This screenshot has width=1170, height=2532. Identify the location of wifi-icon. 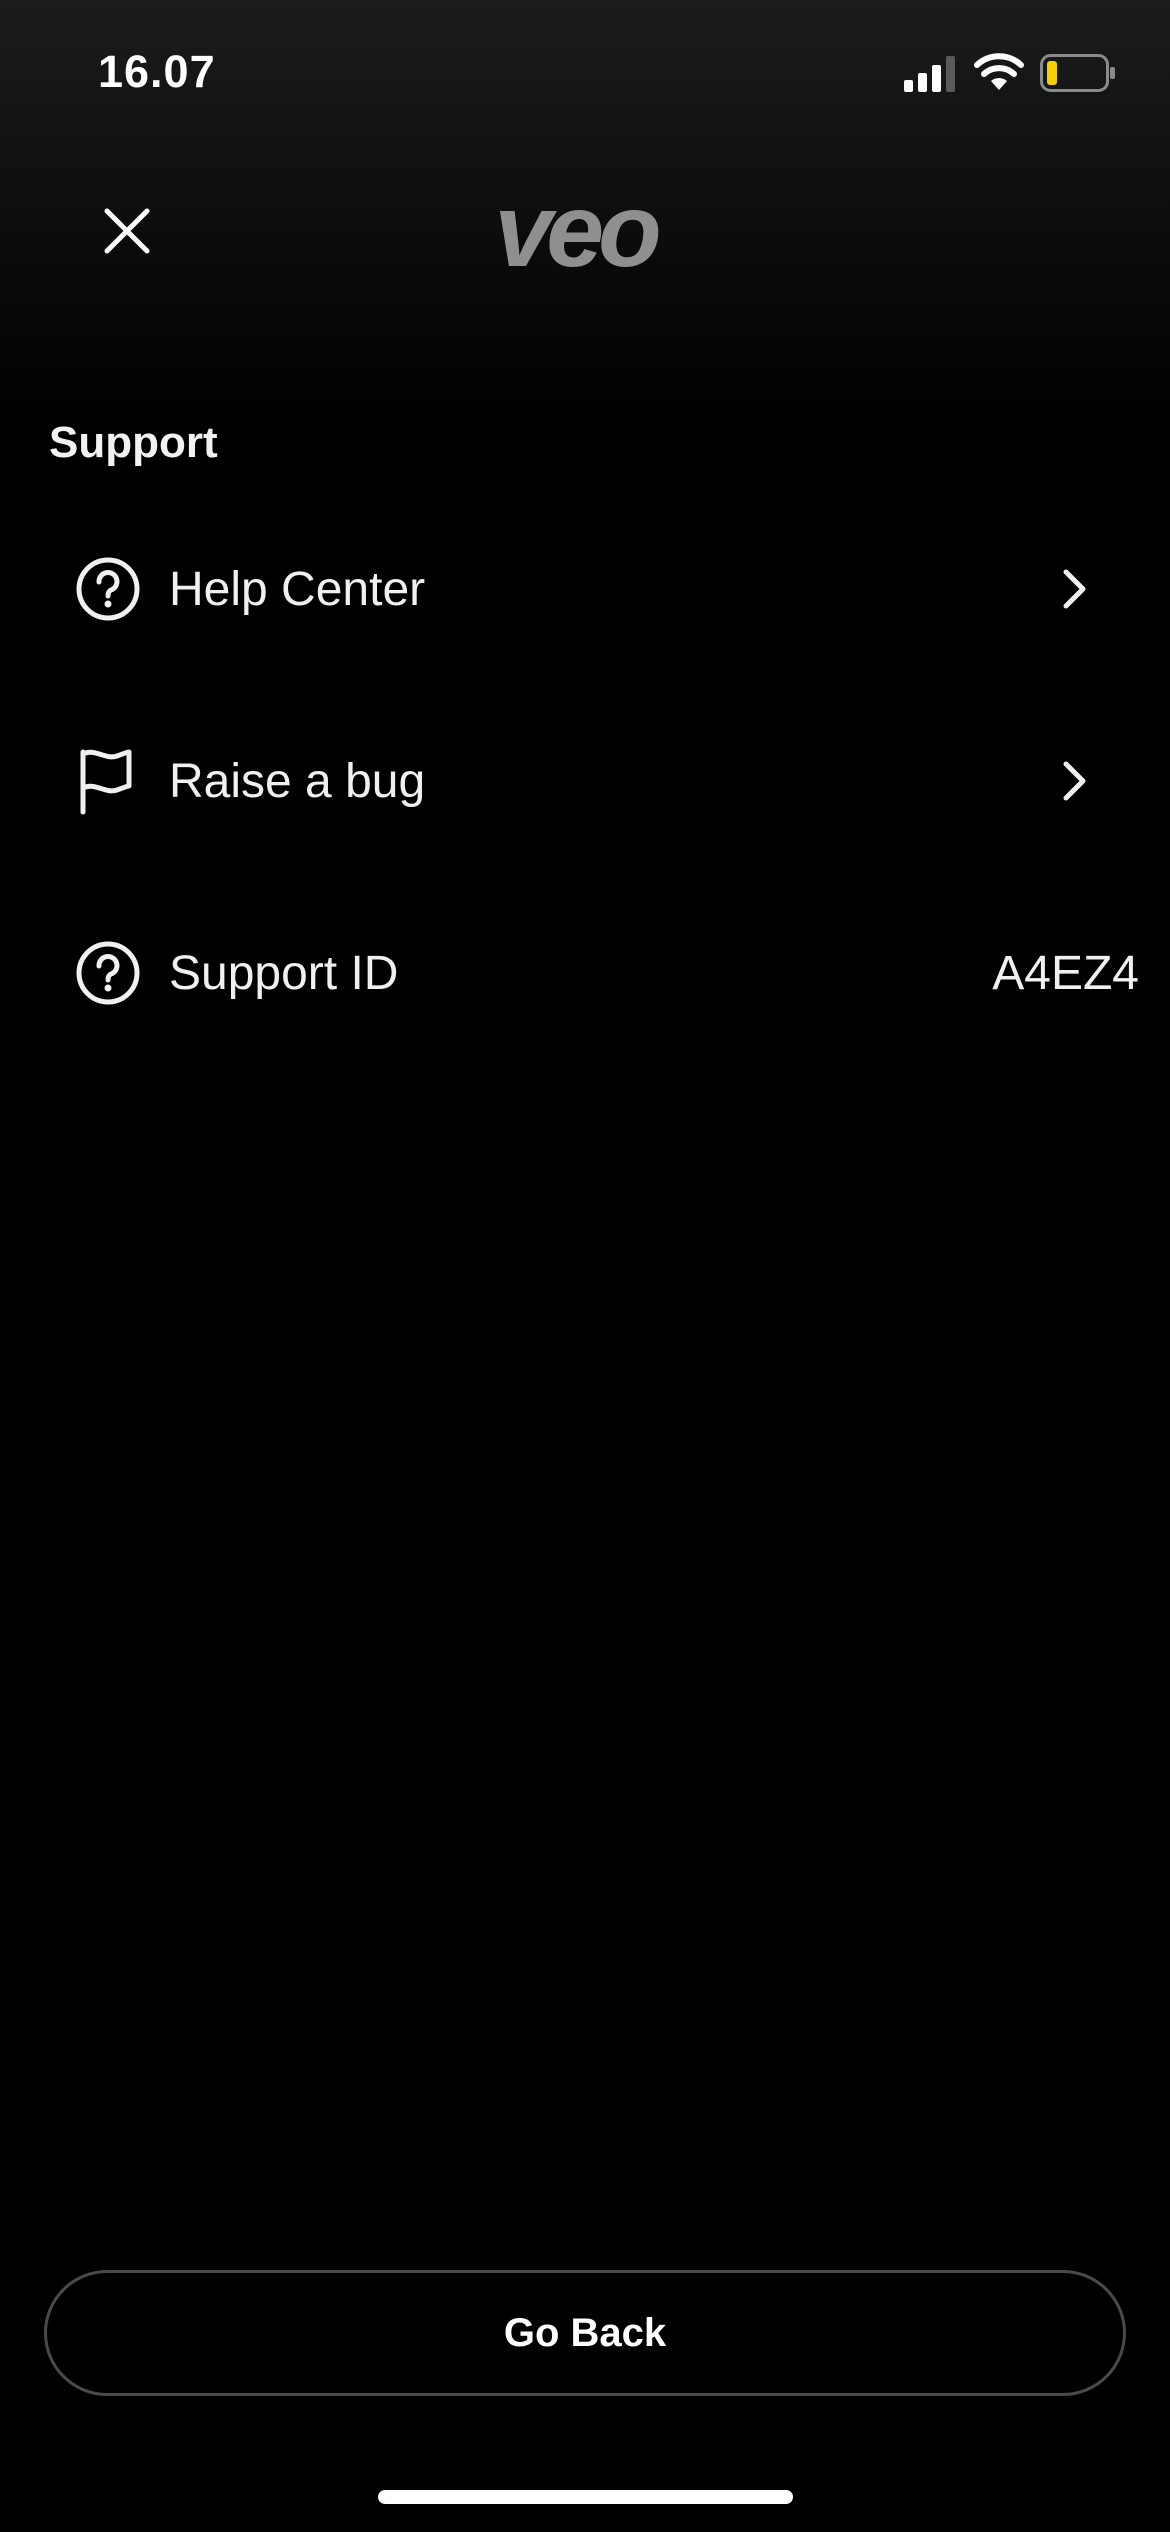
(999, 71).